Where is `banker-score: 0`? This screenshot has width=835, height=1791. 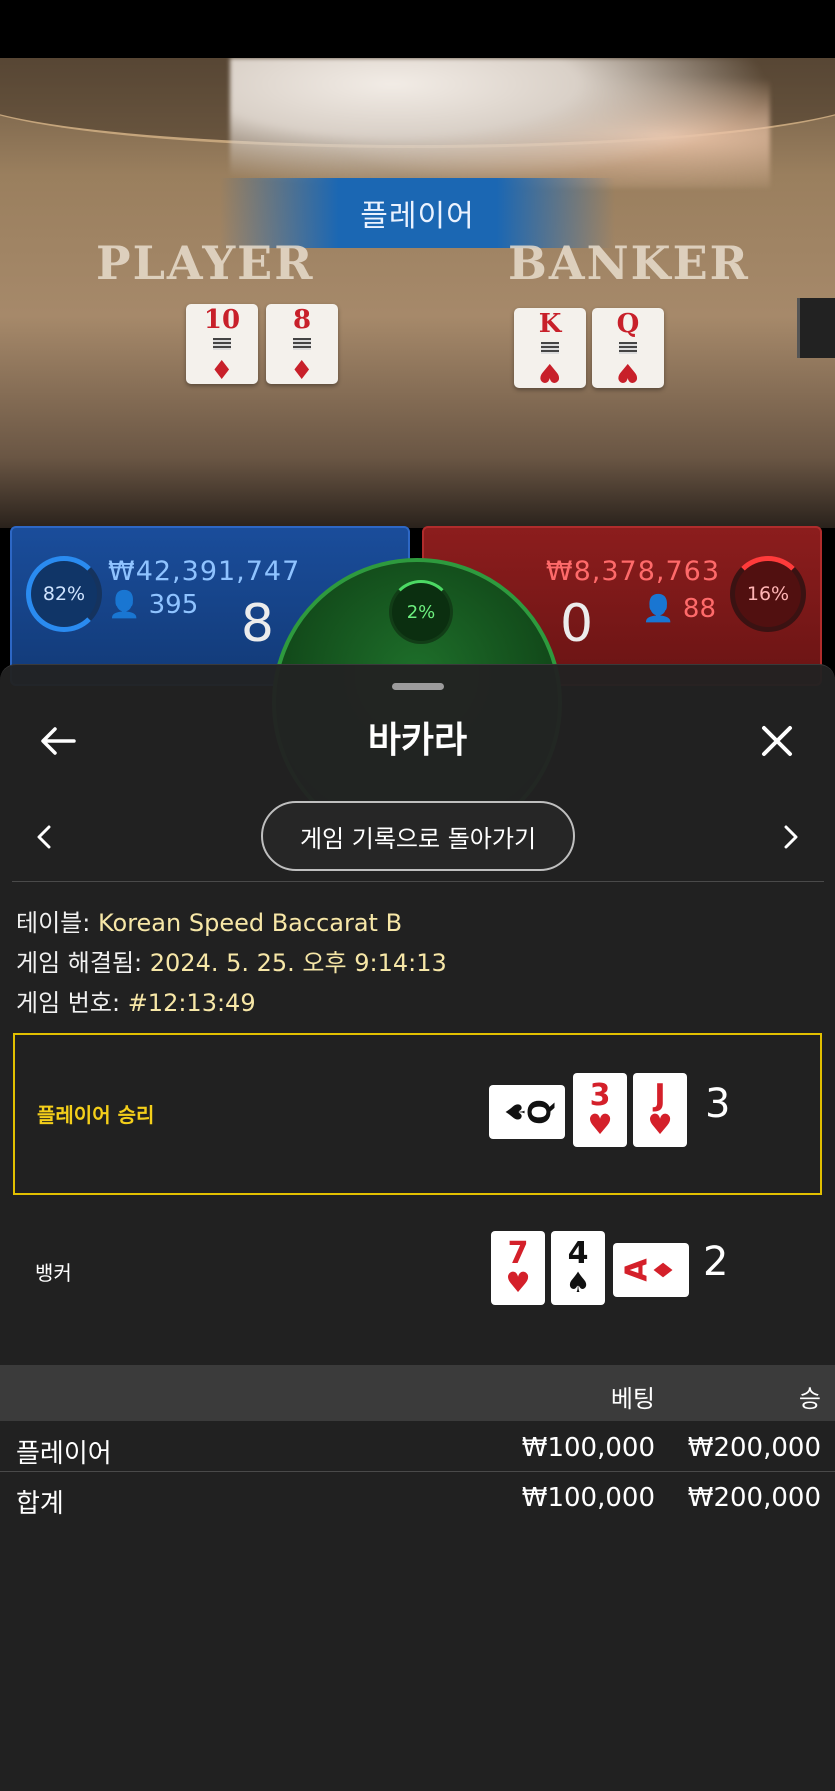
banker-score: 0 is located at coordinates (577, 624).